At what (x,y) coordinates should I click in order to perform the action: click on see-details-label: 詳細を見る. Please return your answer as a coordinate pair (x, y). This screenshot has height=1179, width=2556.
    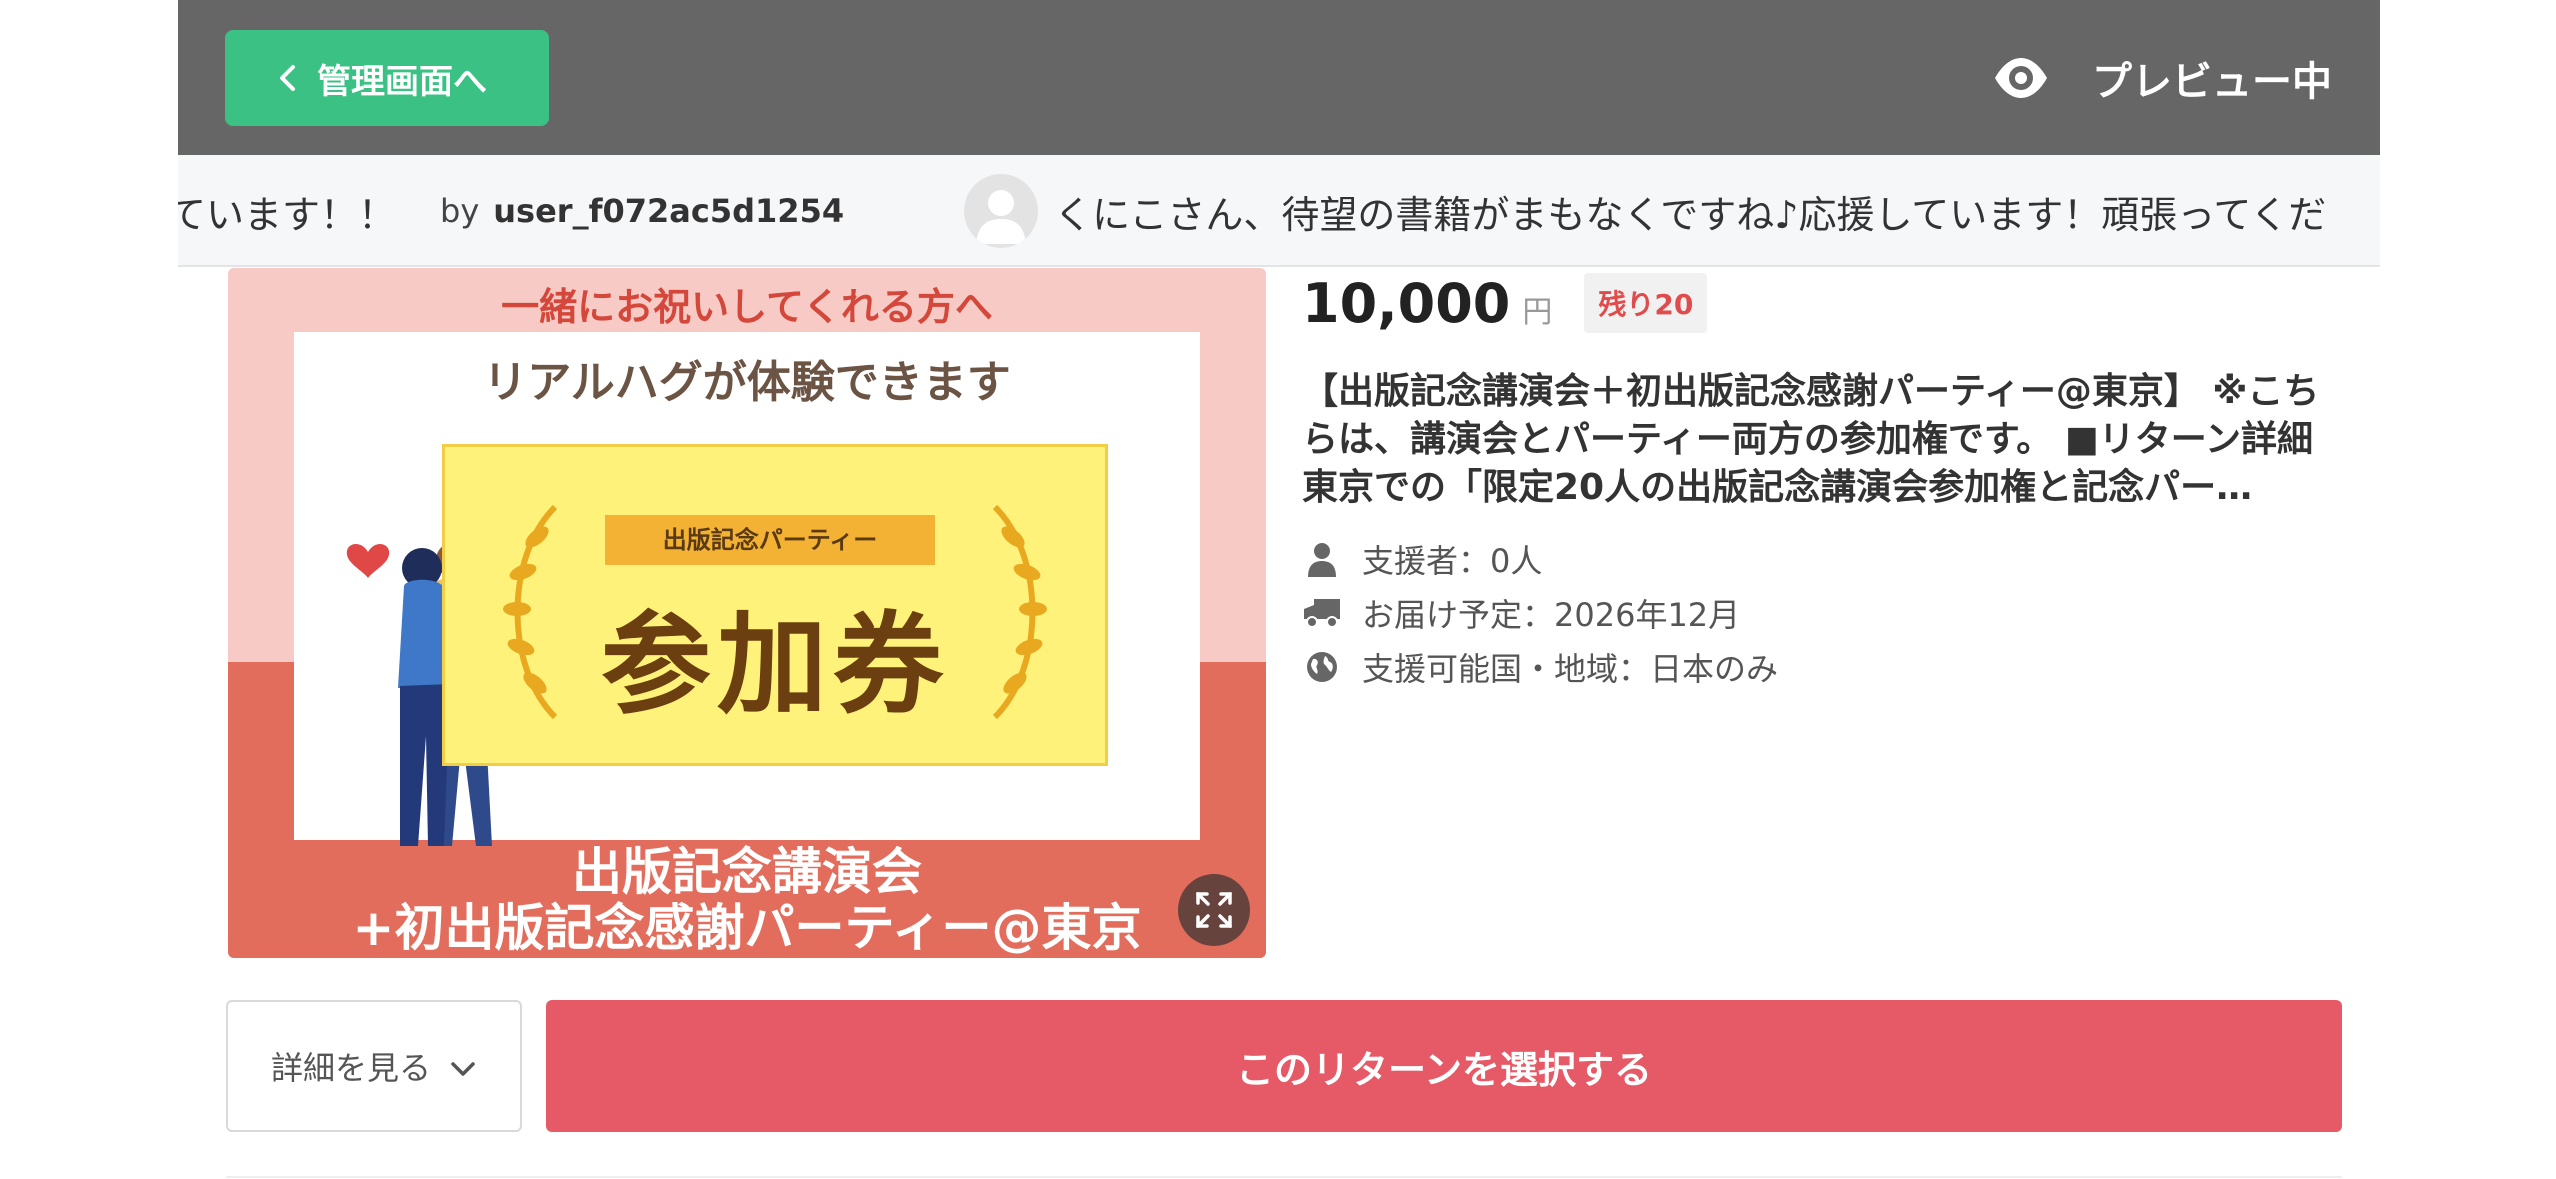
    Looking at the image, I should click on (350, 1068).